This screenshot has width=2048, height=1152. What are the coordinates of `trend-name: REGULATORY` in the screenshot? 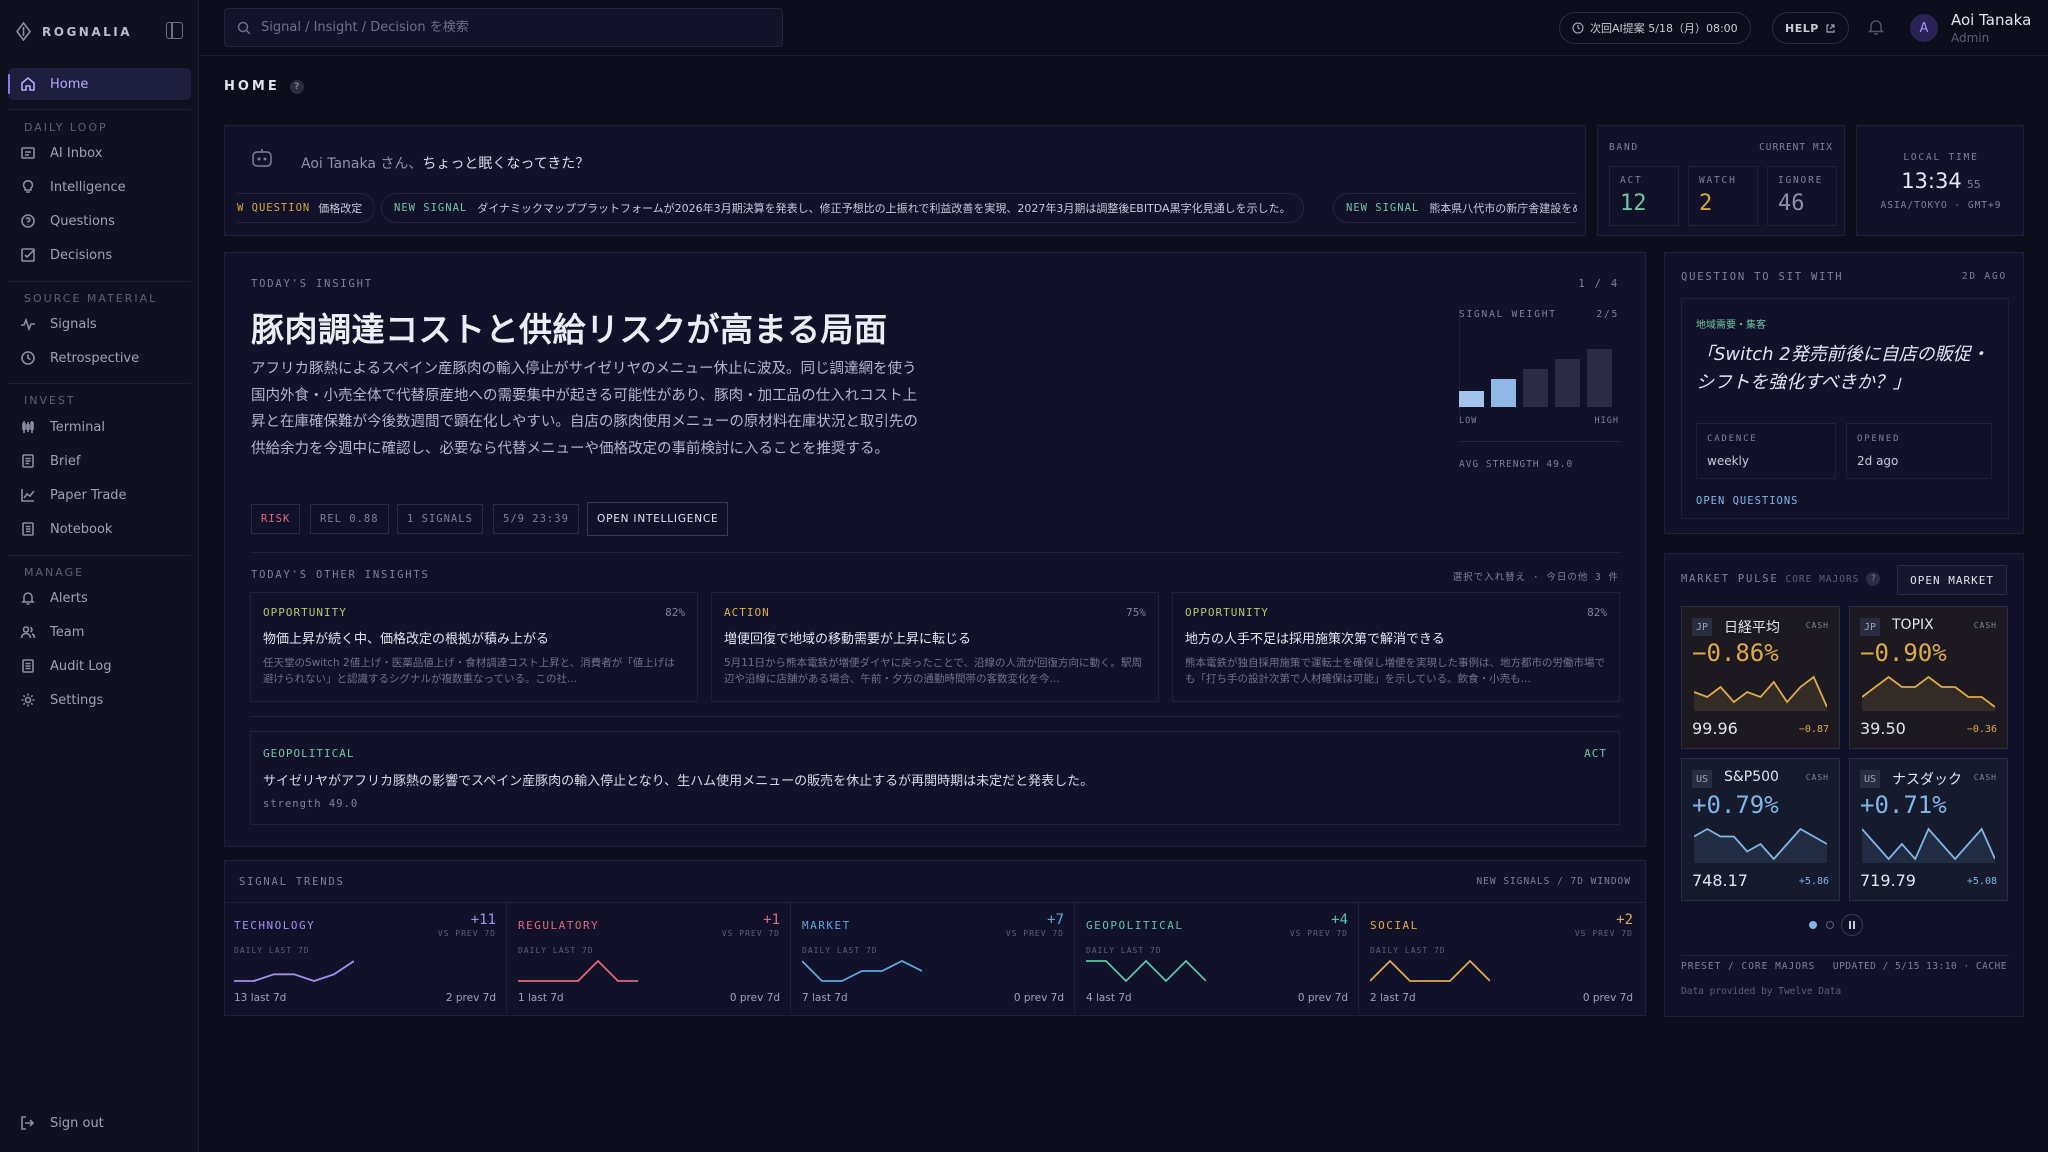 It's located at (559, 925).